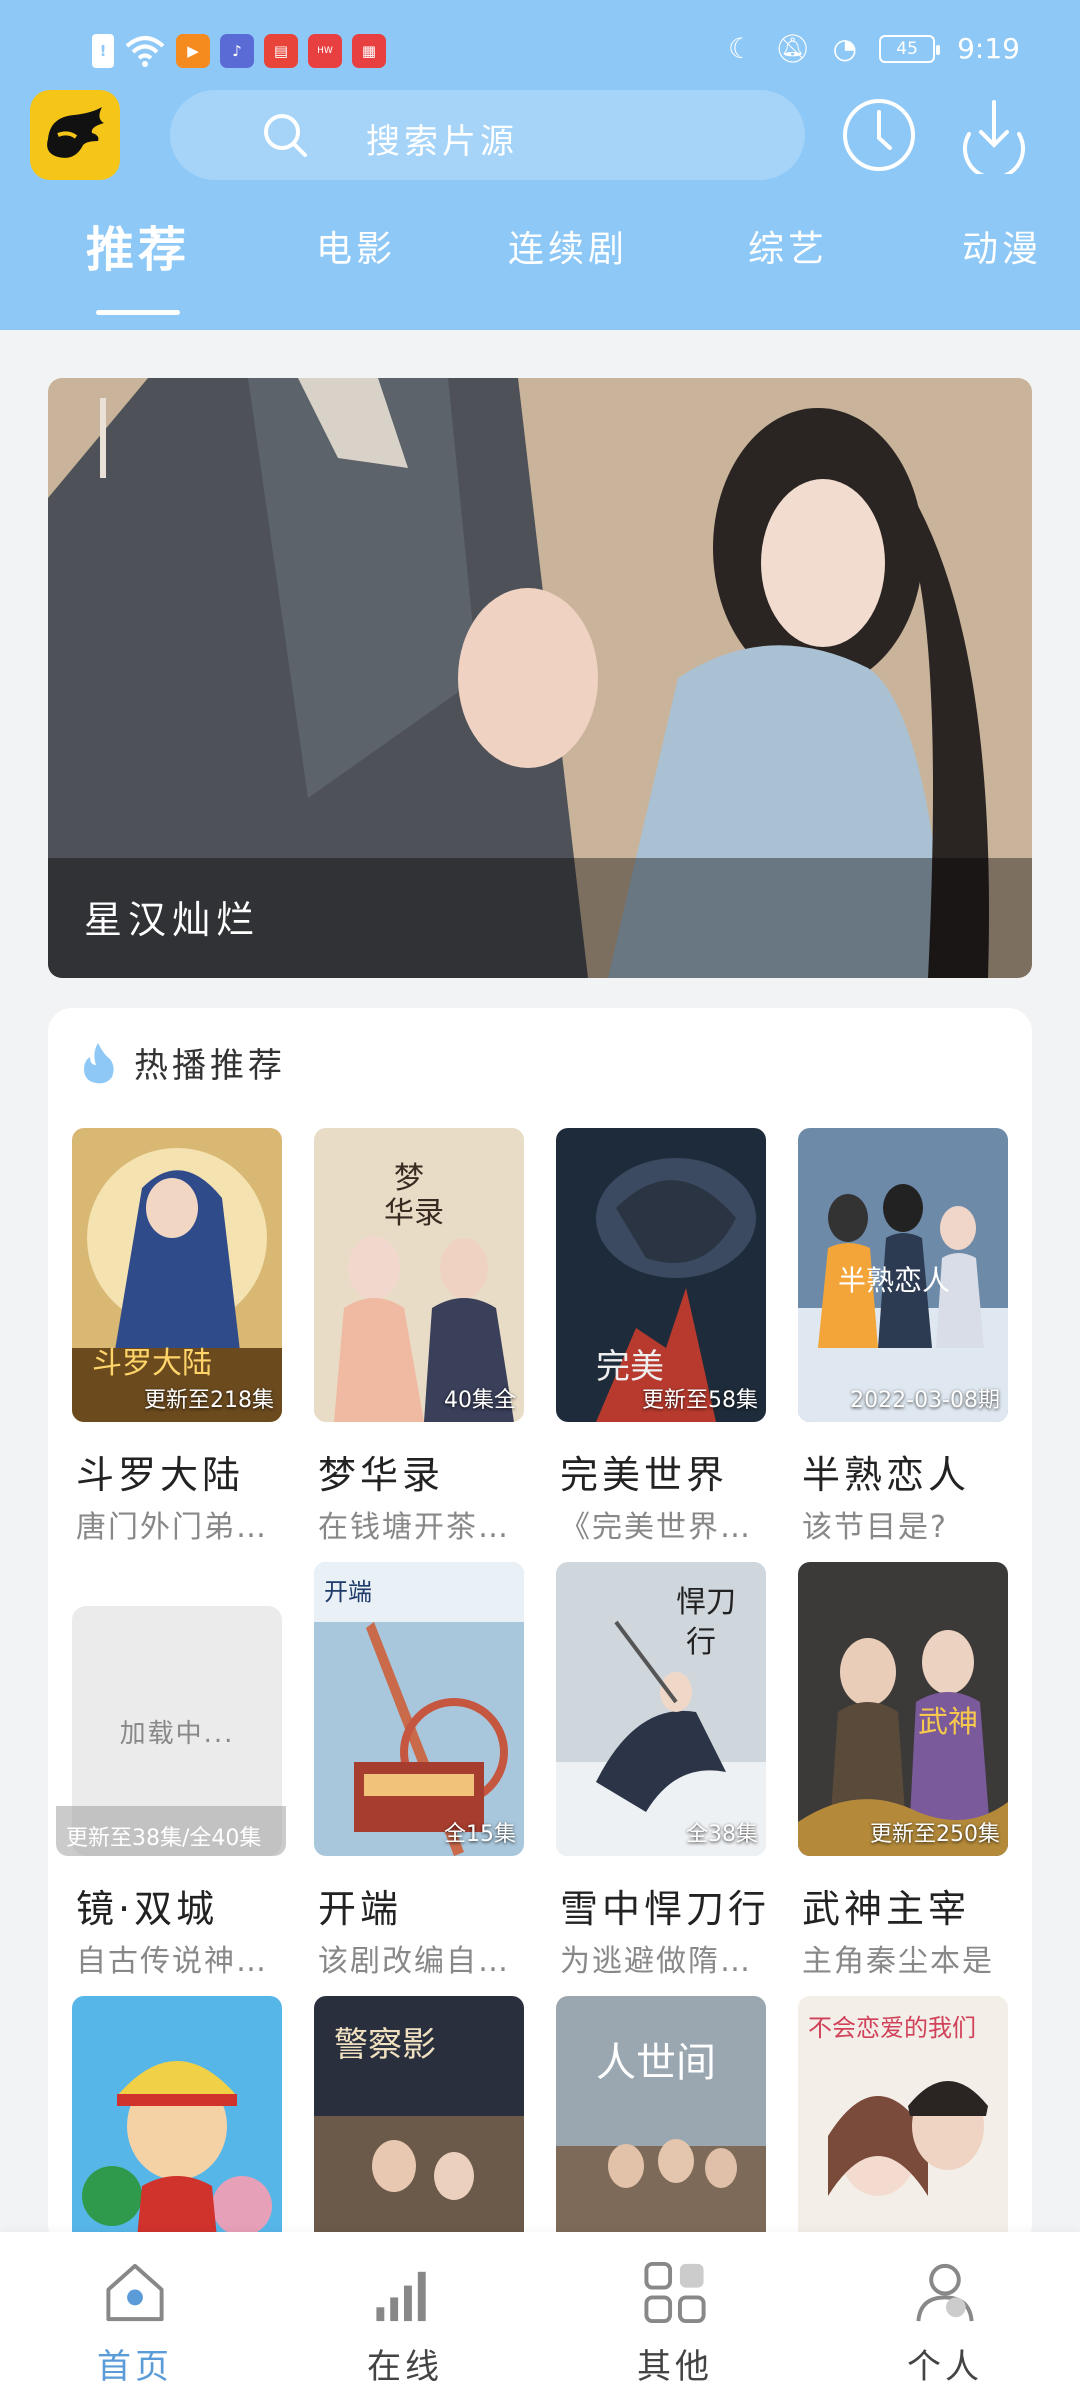 The width and height of the screenshot is (1080, 2400). Describe the element at coordinates (665, 1909) in the screenshot. I see `video-title: 雪中悍刀行` at that location.